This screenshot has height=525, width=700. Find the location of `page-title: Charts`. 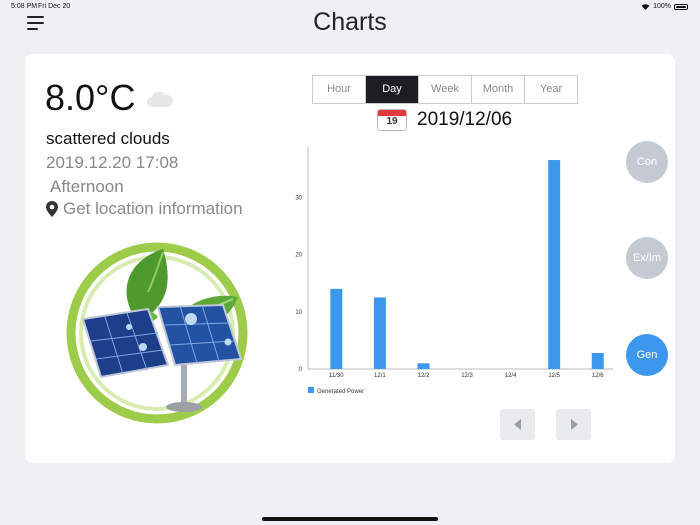

page-title: Charts is located at coordinates (350, 22).